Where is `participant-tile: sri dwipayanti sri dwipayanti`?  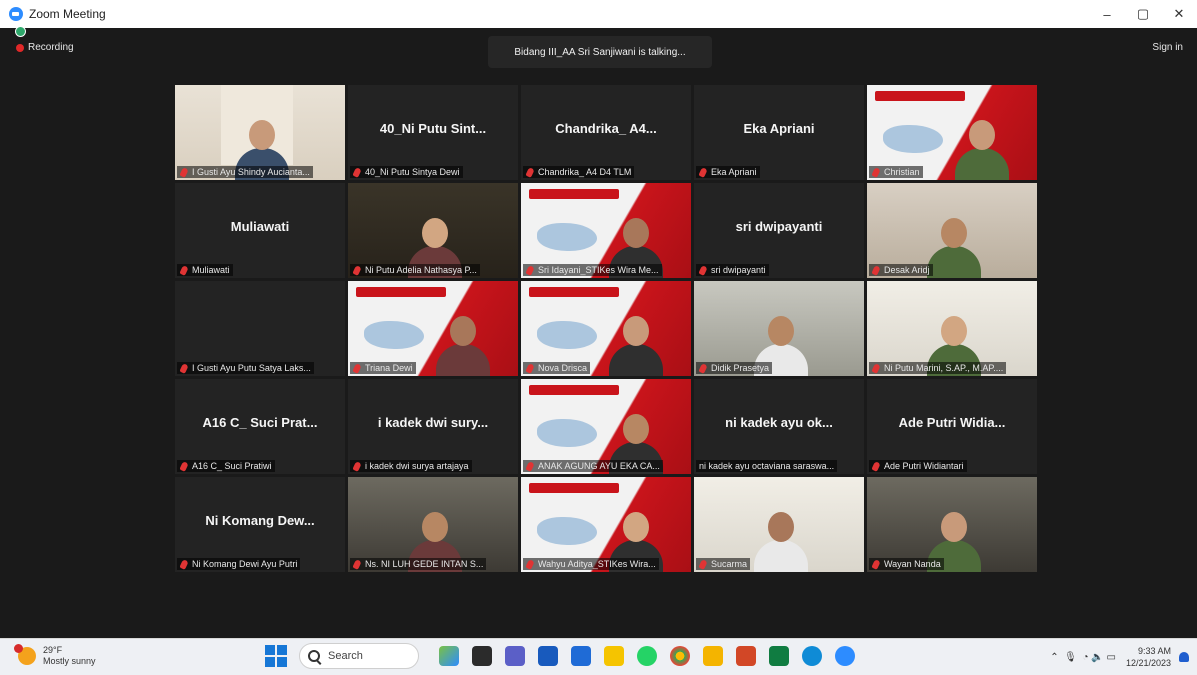 participant-tile: sri dwipayanti sri dwipayanti is located at coordinates (779, 230).